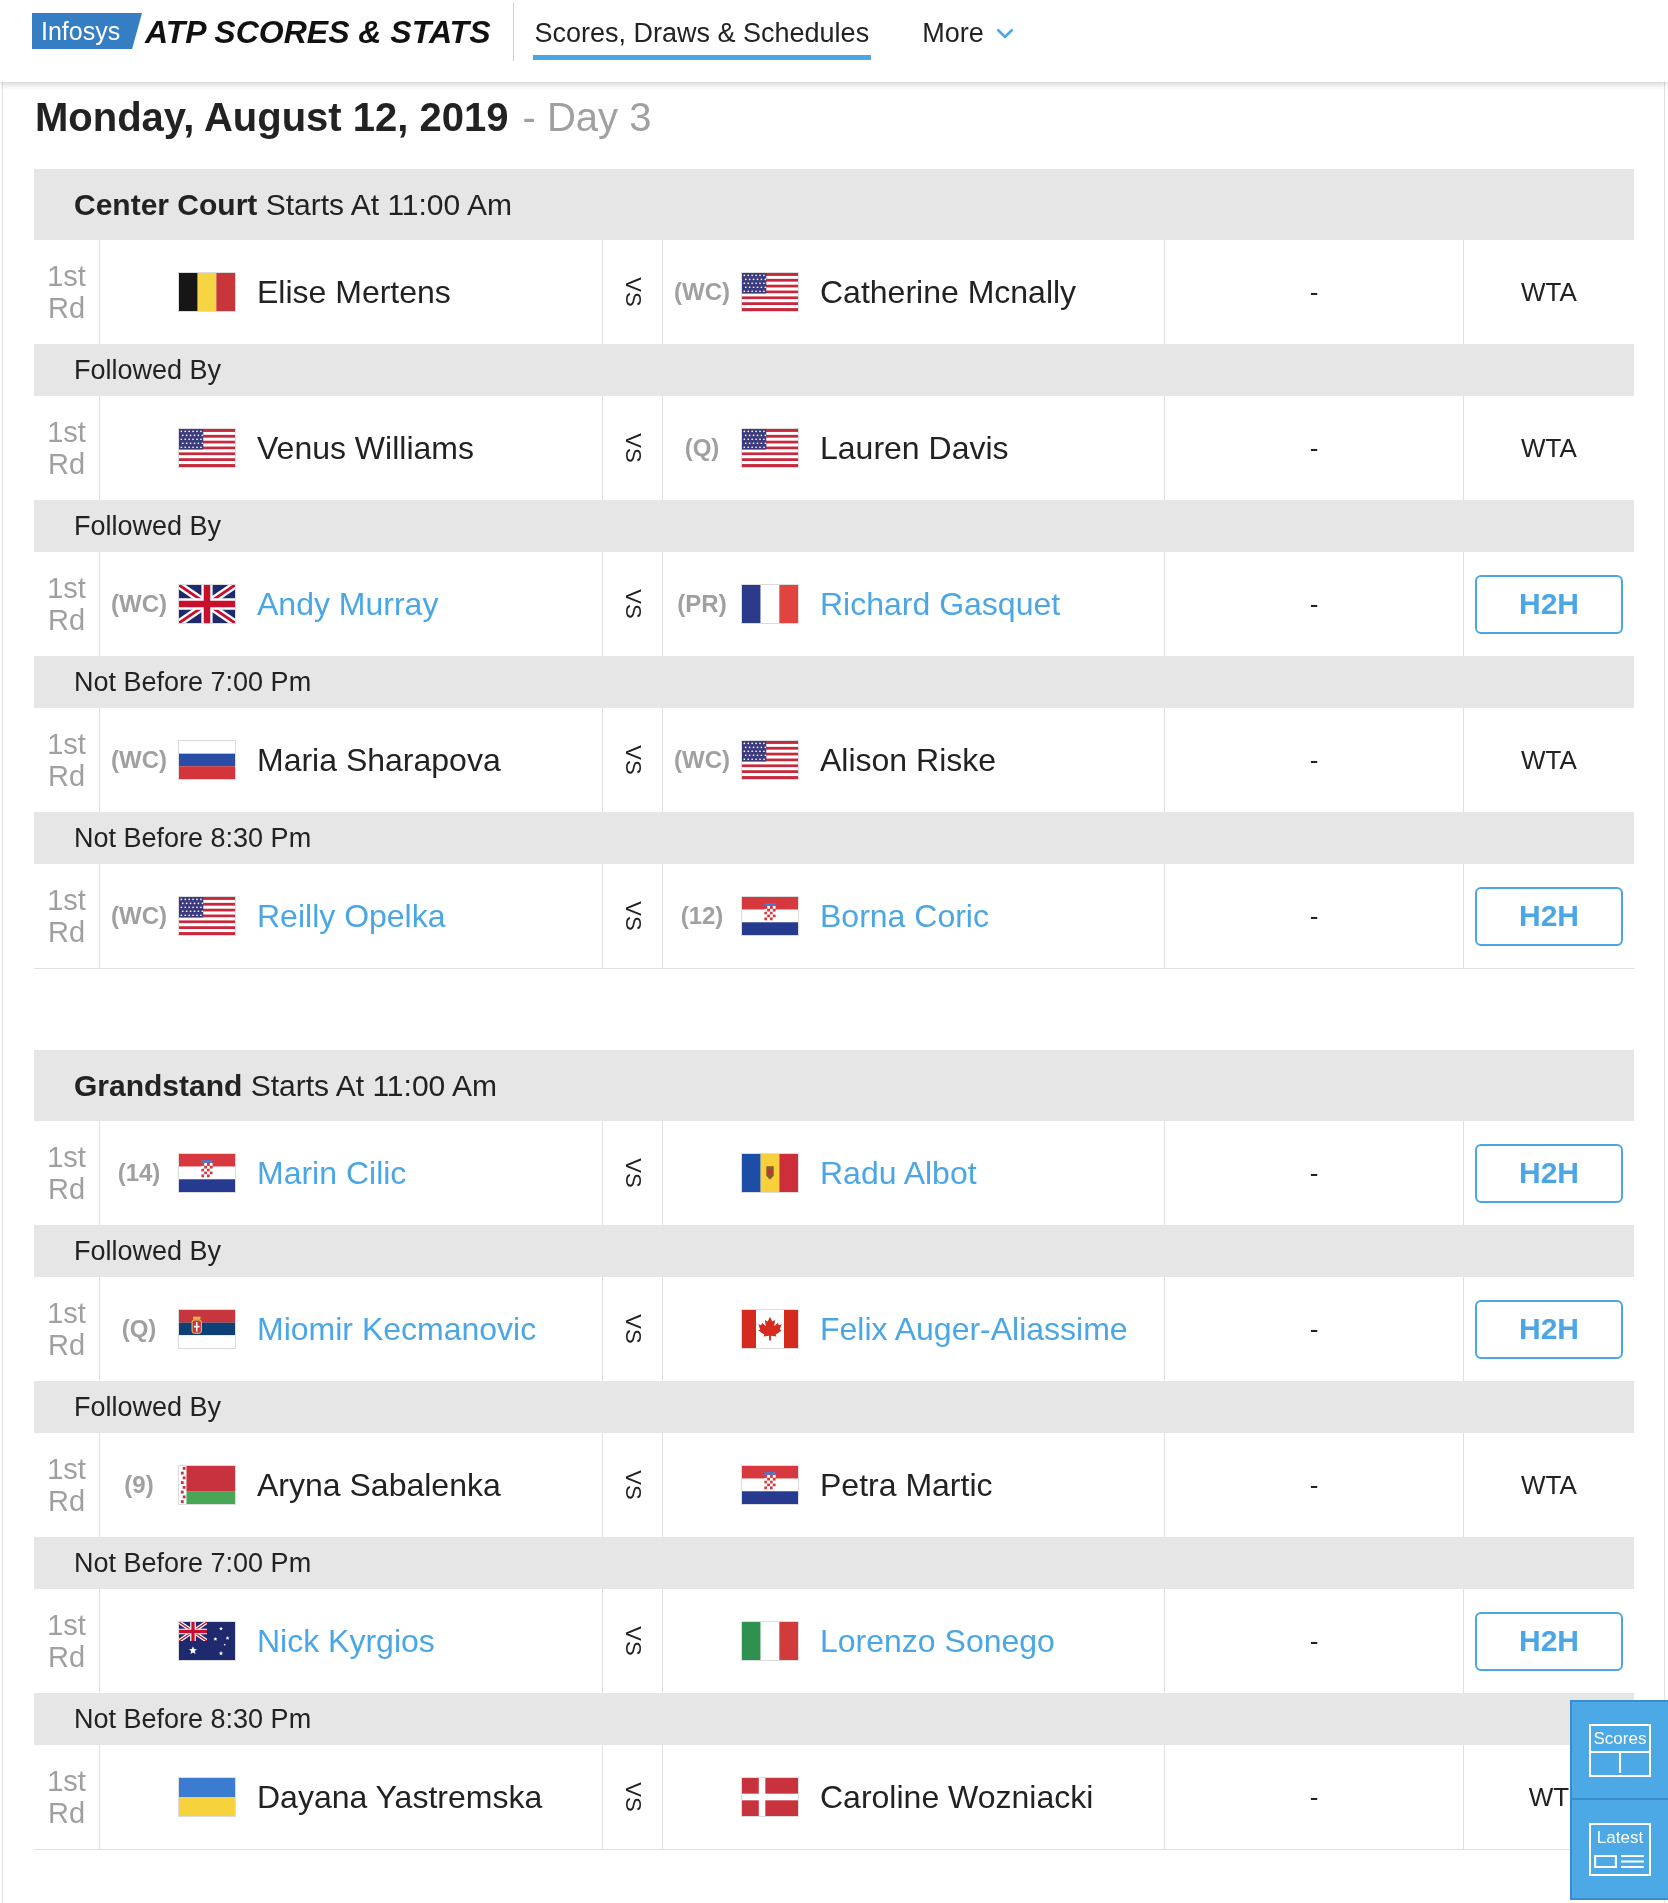 Image resolution: width=1668 pixels, height=1903 pixels. What do you see at coordinates (906, 1485) in the screenshot?
I see `player-name: Petra Martic` at bounding box center [906, 1485].